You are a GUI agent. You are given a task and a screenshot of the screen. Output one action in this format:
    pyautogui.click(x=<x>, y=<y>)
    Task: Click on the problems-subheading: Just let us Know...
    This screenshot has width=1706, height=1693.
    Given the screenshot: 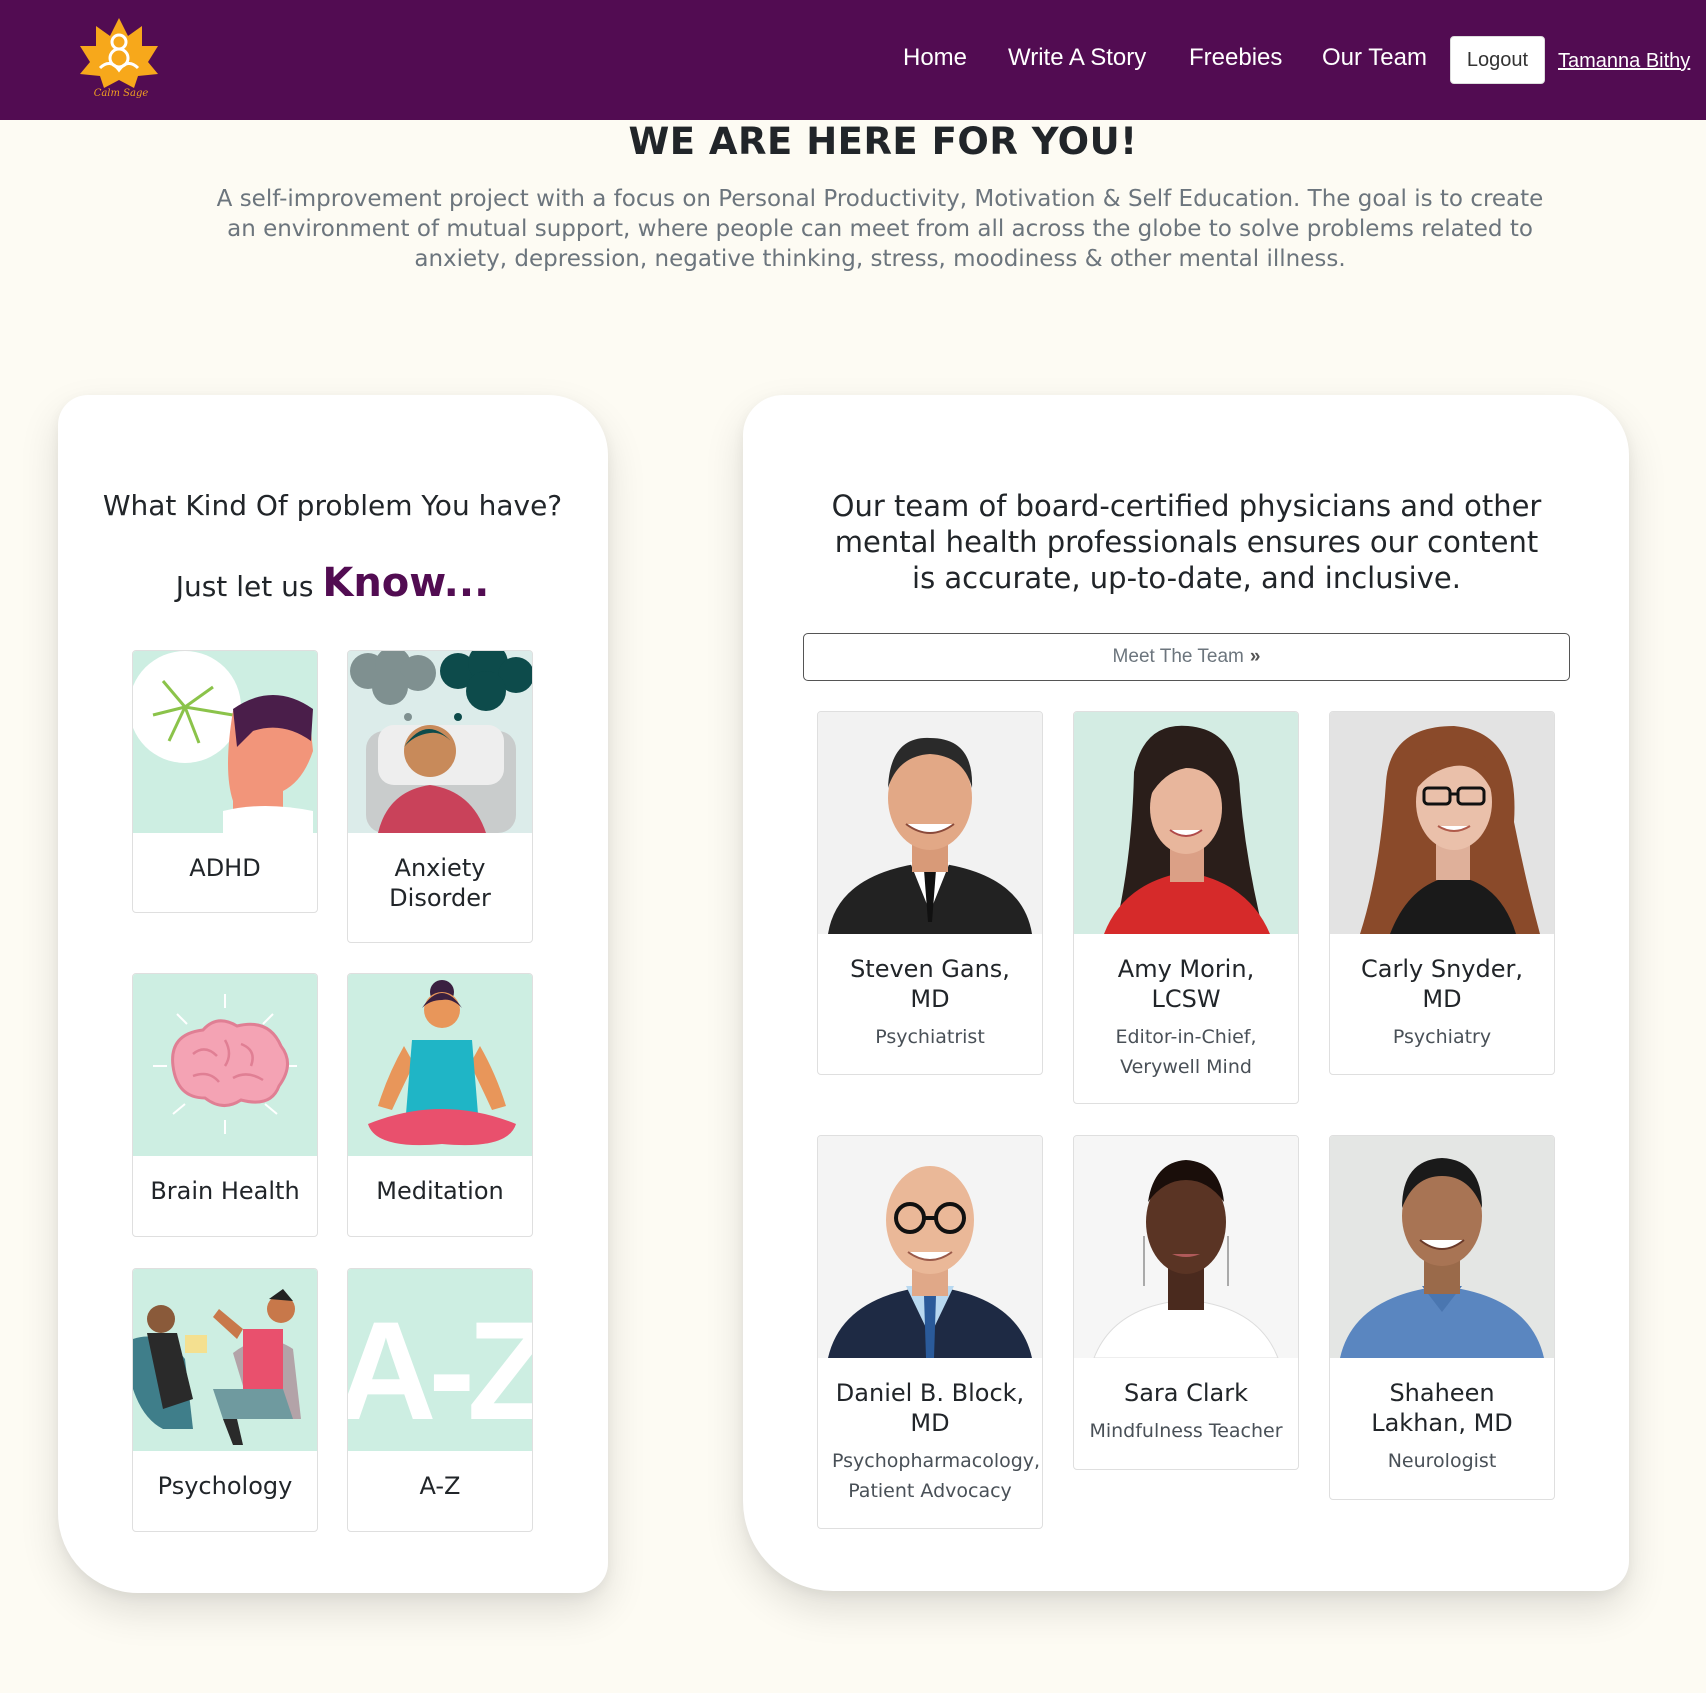 What is the action you would take?
    pyautogui.click(x=332, y=583)
    